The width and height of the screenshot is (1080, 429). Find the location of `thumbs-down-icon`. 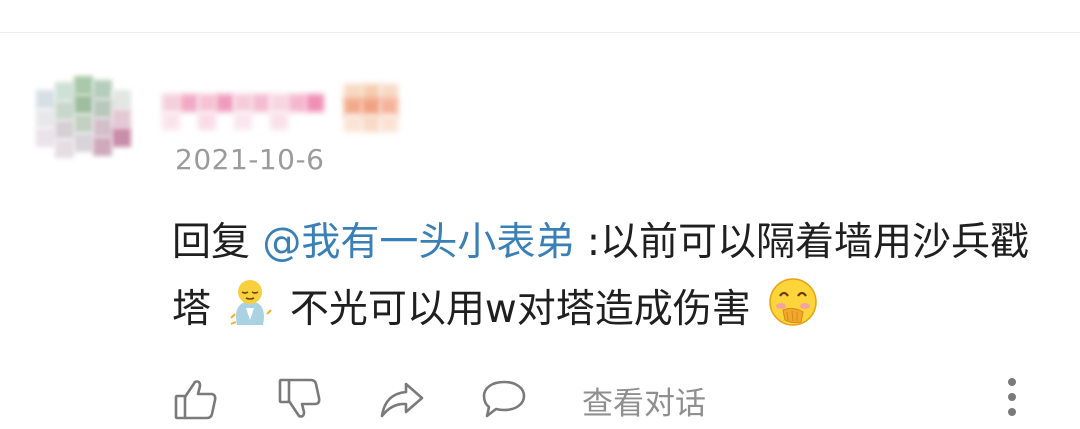

thumbs-down-icon is located at coordinates (300, 399).